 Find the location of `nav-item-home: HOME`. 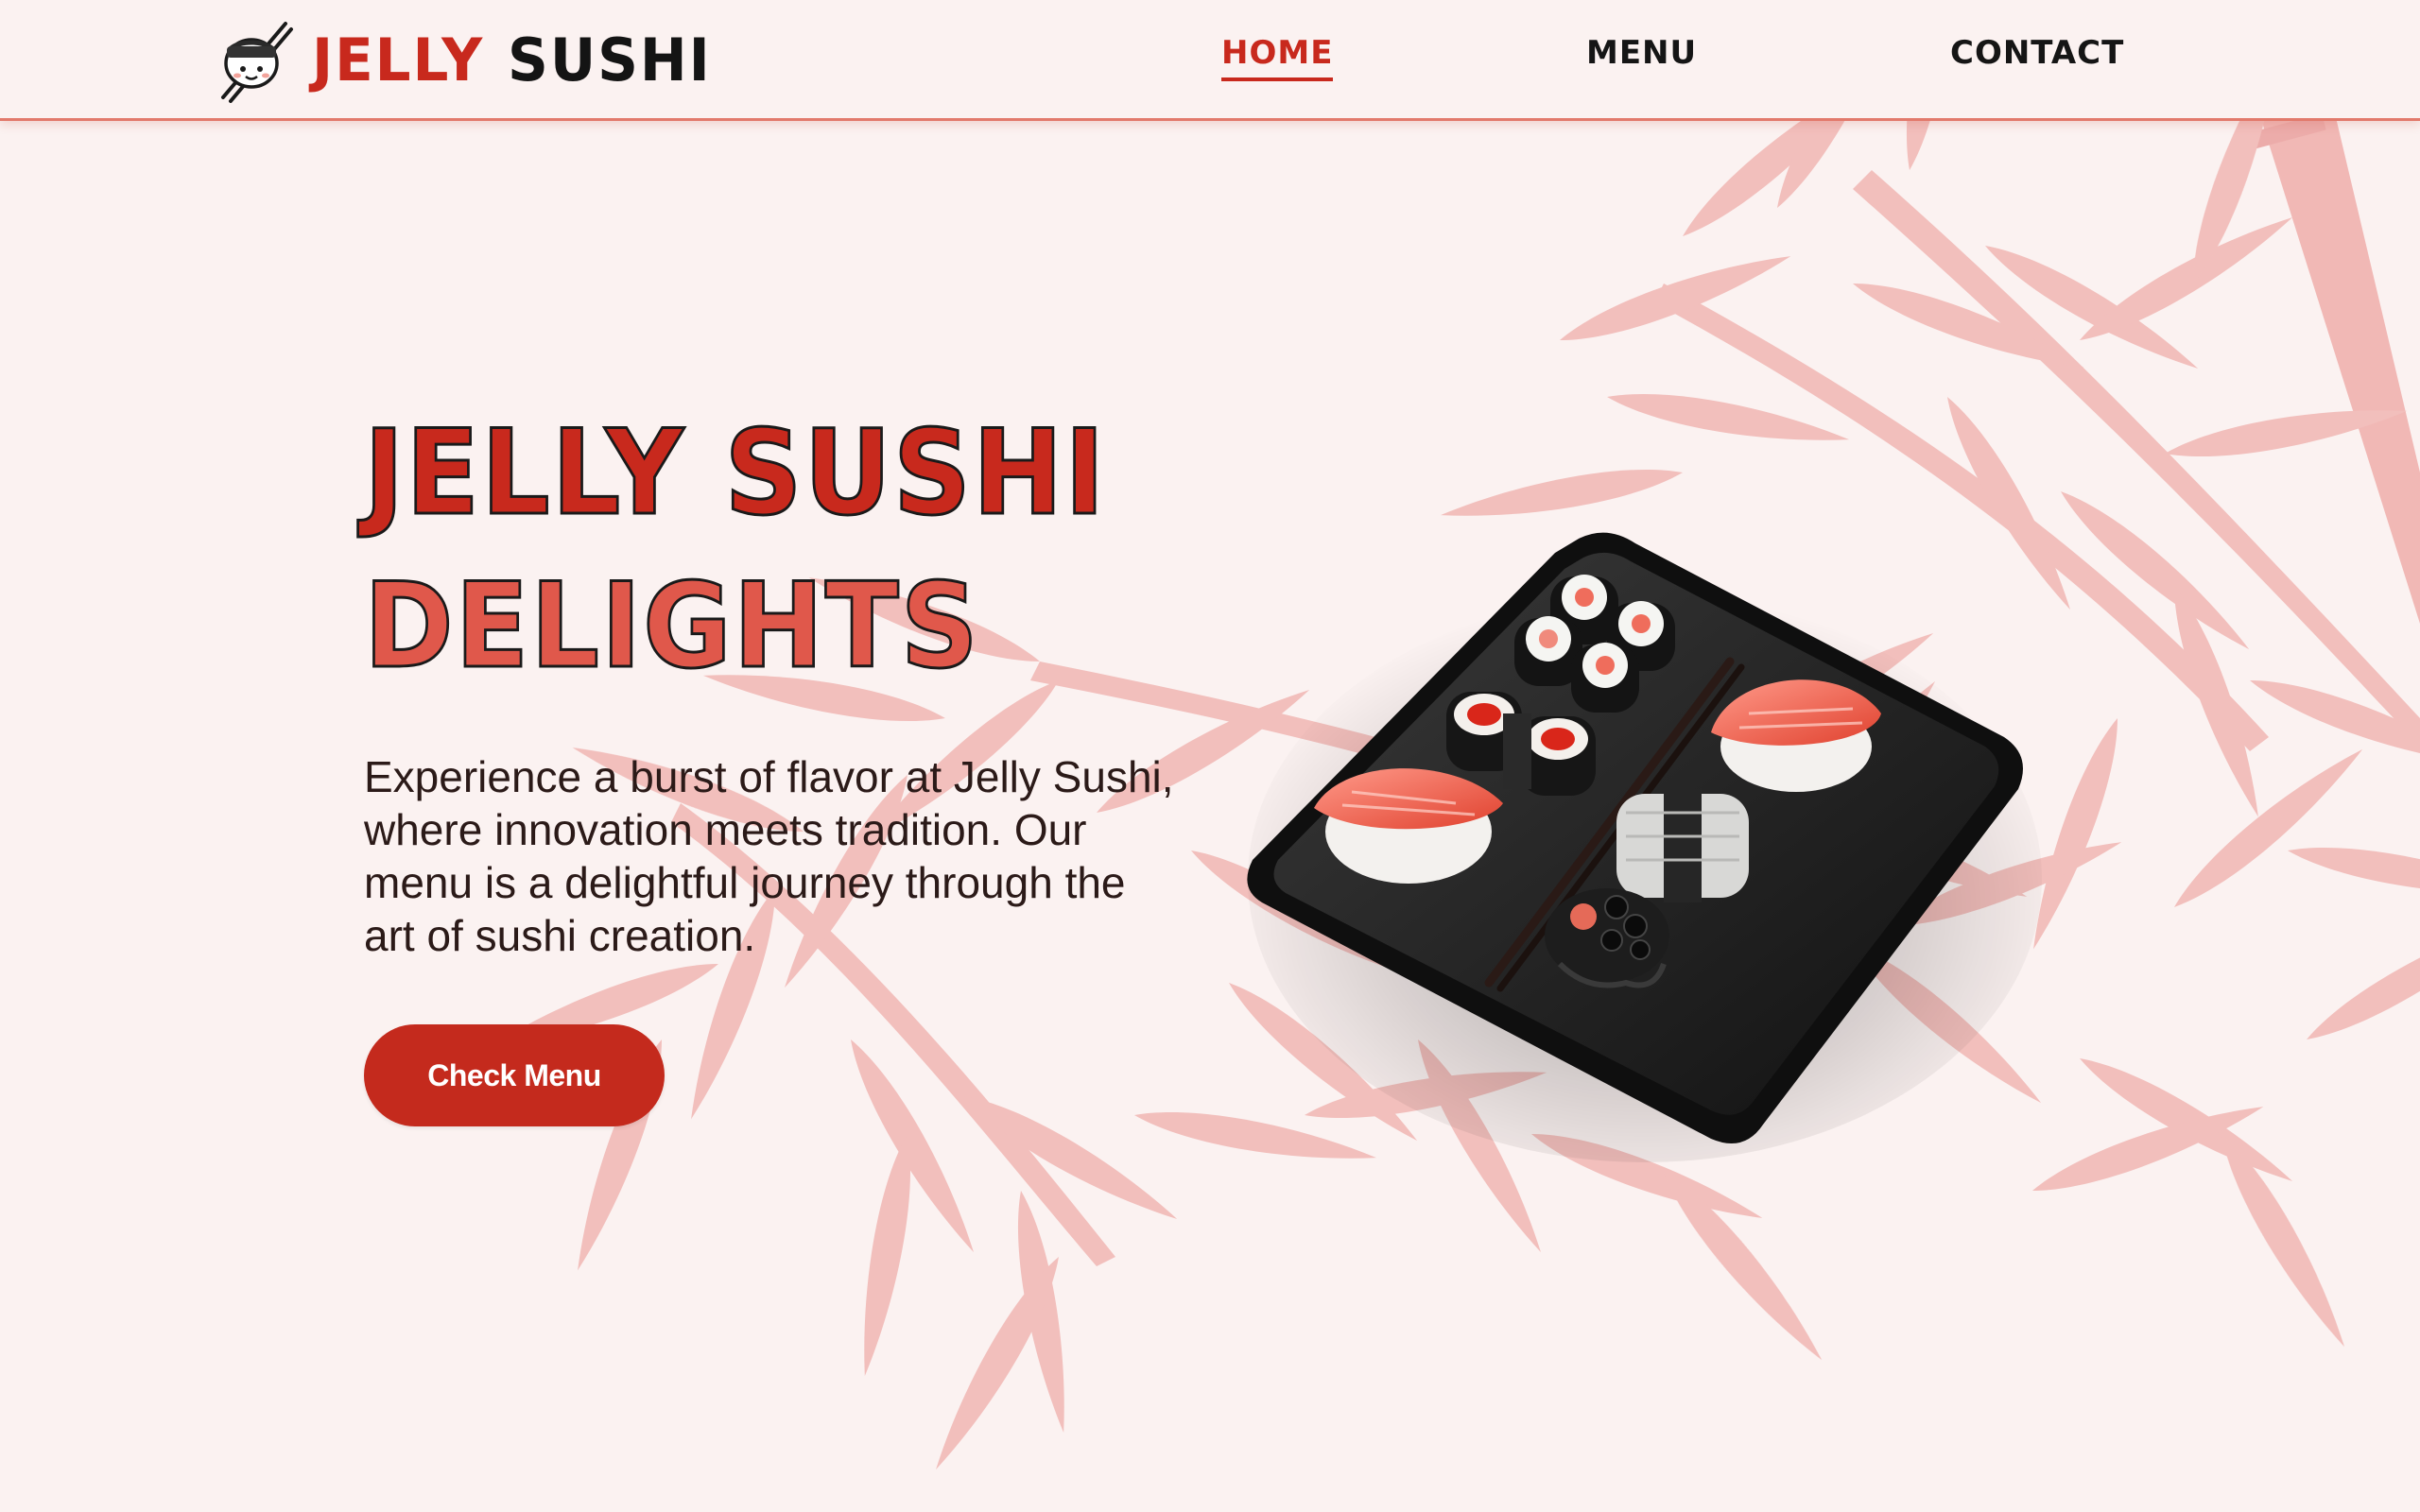

nav-item-home: HOME is located at coordinates (1277, 57).